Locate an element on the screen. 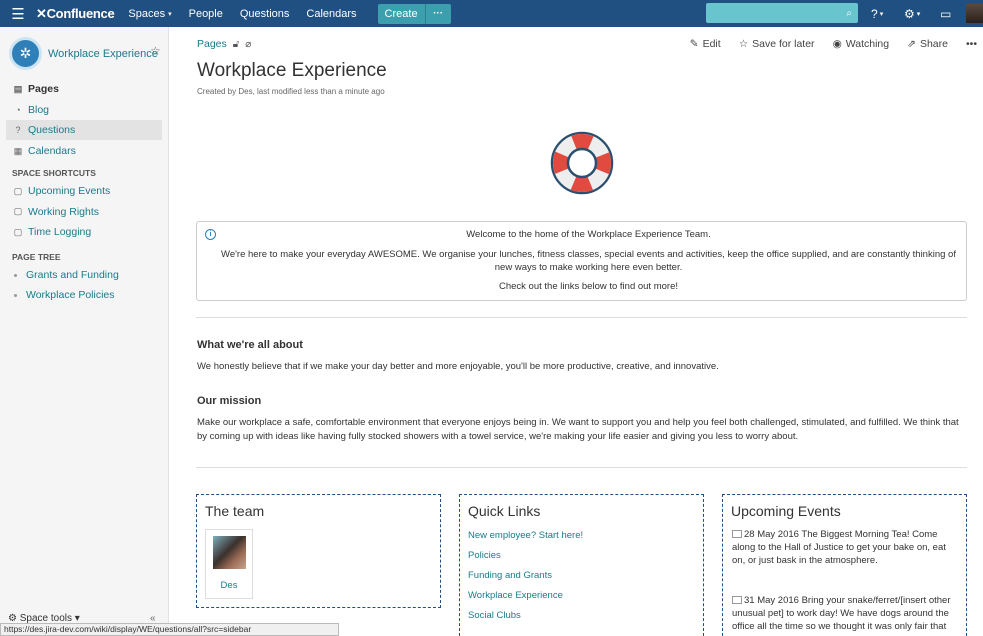  sidebar-nav: ▤ Pages ◔ Blog ? Questions ▦ Calendars is located at coordinates (84, 120).